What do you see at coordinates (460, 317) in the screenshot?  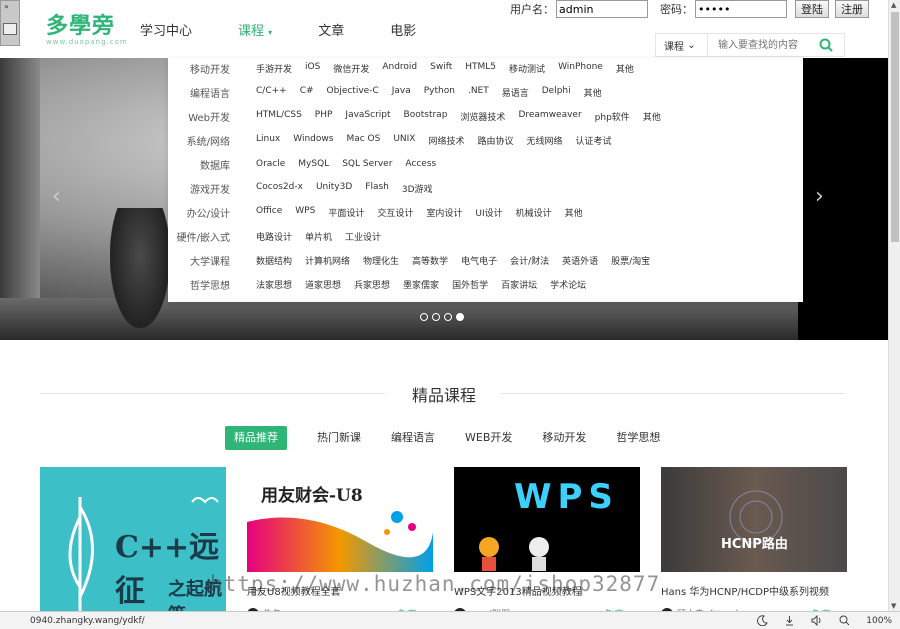 I see `banner-dot-active` at bounding box center [460, 317].